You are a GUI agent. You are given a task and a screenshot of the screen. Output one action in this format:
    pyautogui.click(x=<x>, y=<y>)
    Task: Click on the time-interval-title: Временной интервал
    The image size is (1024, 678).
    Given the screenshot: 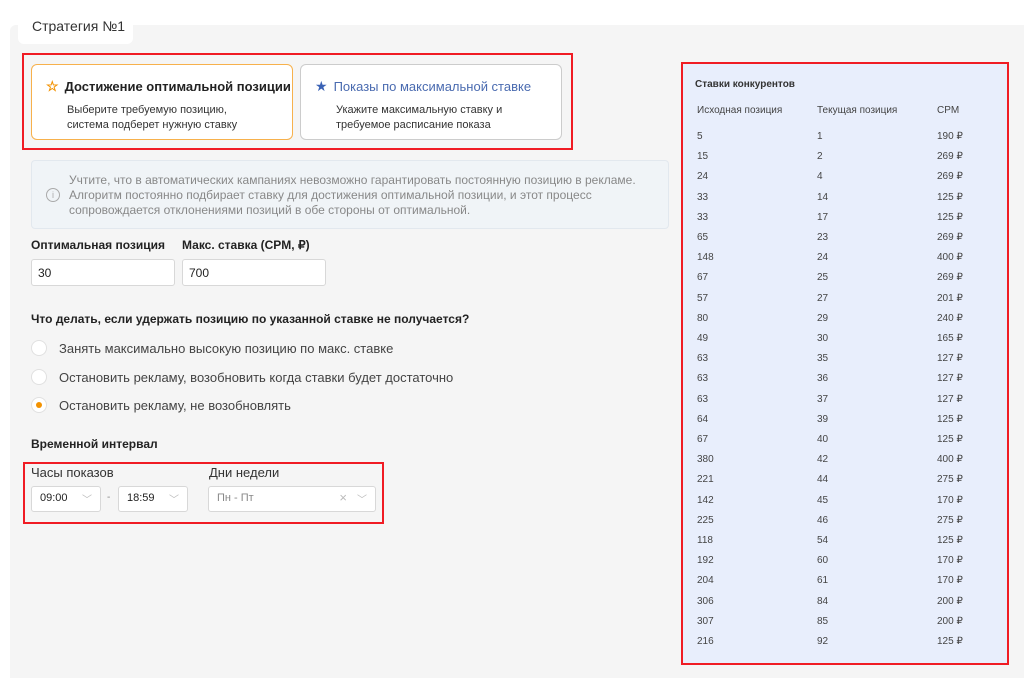 What is the action you would take?
    pyautogui.click(x=94, y=444)
    